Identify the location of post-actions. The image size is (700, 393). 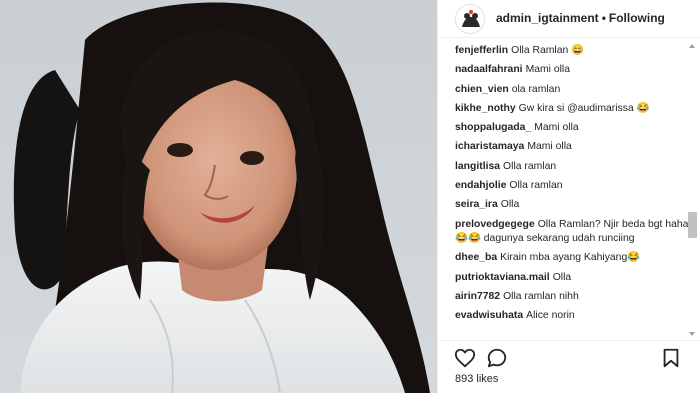
(569, 355).